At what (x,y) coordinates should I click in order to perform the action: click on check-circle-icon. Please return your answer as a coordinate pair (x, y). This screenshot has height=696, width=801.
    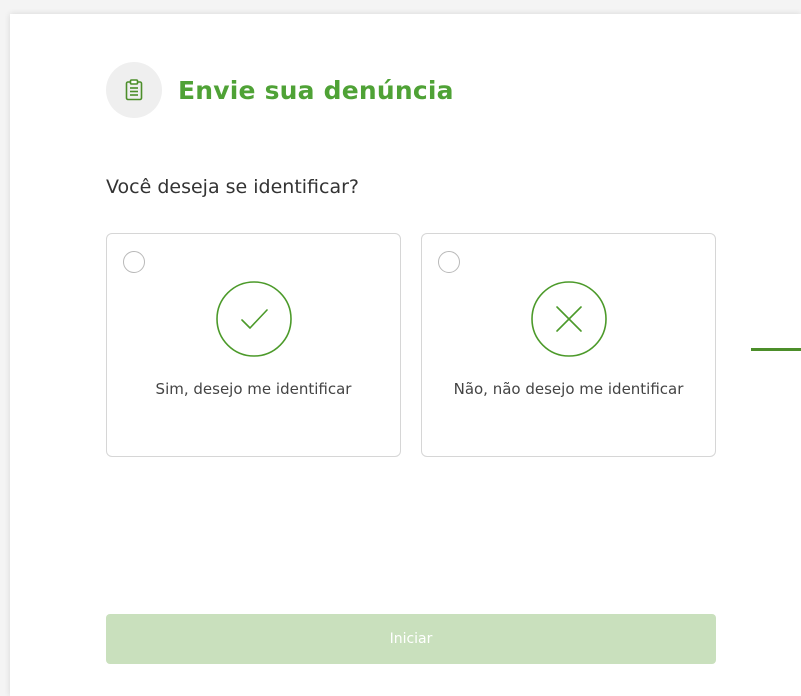
    Looking at the image, I should click on (253, 319).